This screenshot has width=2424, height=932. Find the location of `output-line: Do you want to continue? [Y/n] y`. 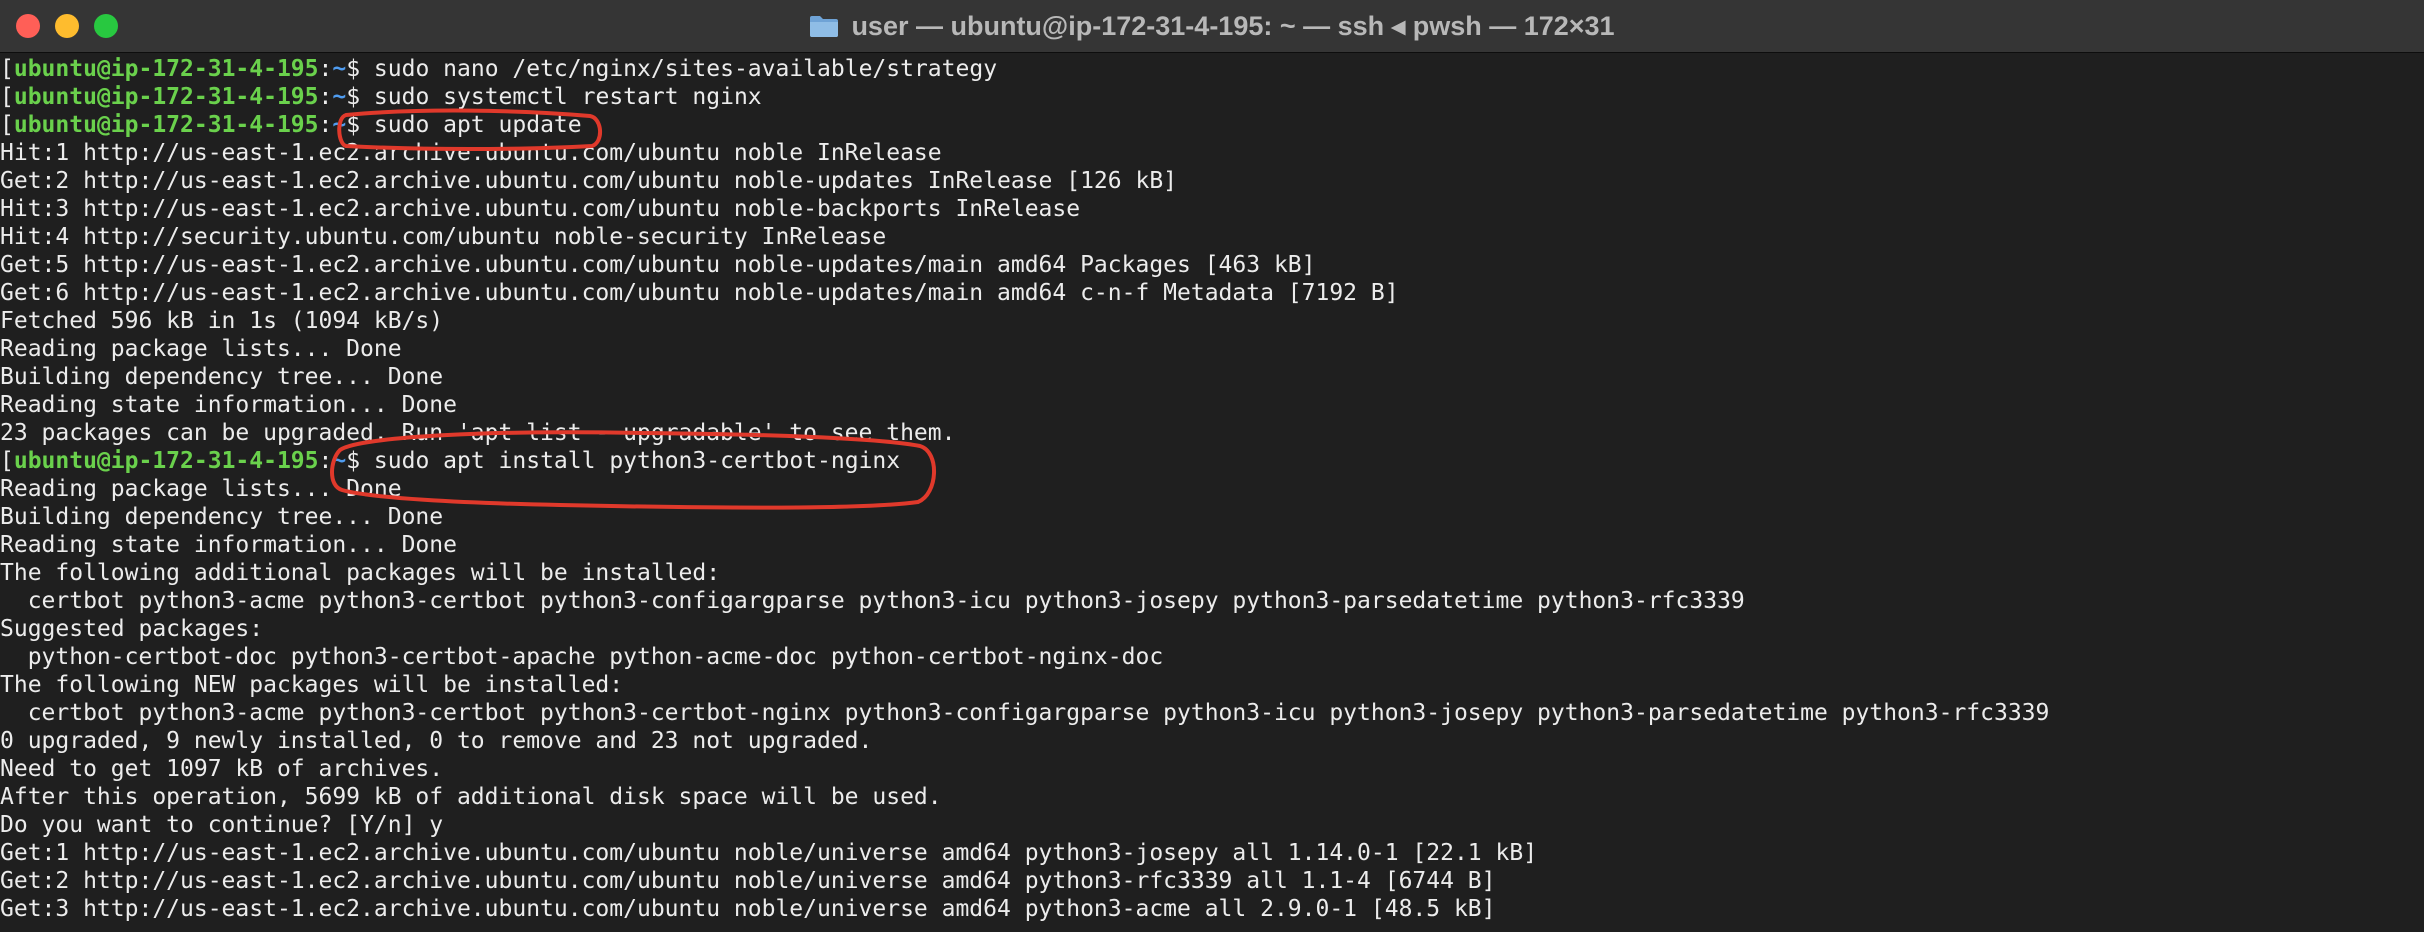

output-line: Do you want to continue? [Y/n] y is located at coordinates (222, 825).